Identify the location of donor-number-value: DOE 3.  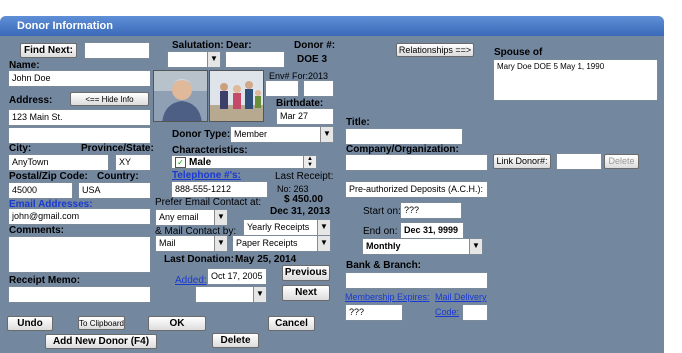
(312, 59).